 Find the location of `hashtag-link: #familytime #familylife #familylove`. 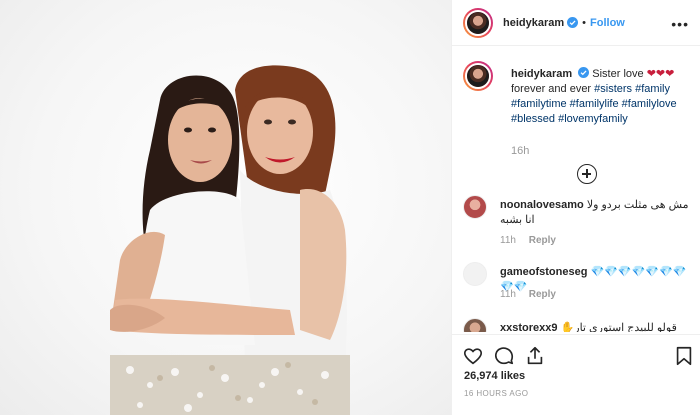

hashtag-link: #familytime #familylife #familylove is located at coordinates (594, 104).